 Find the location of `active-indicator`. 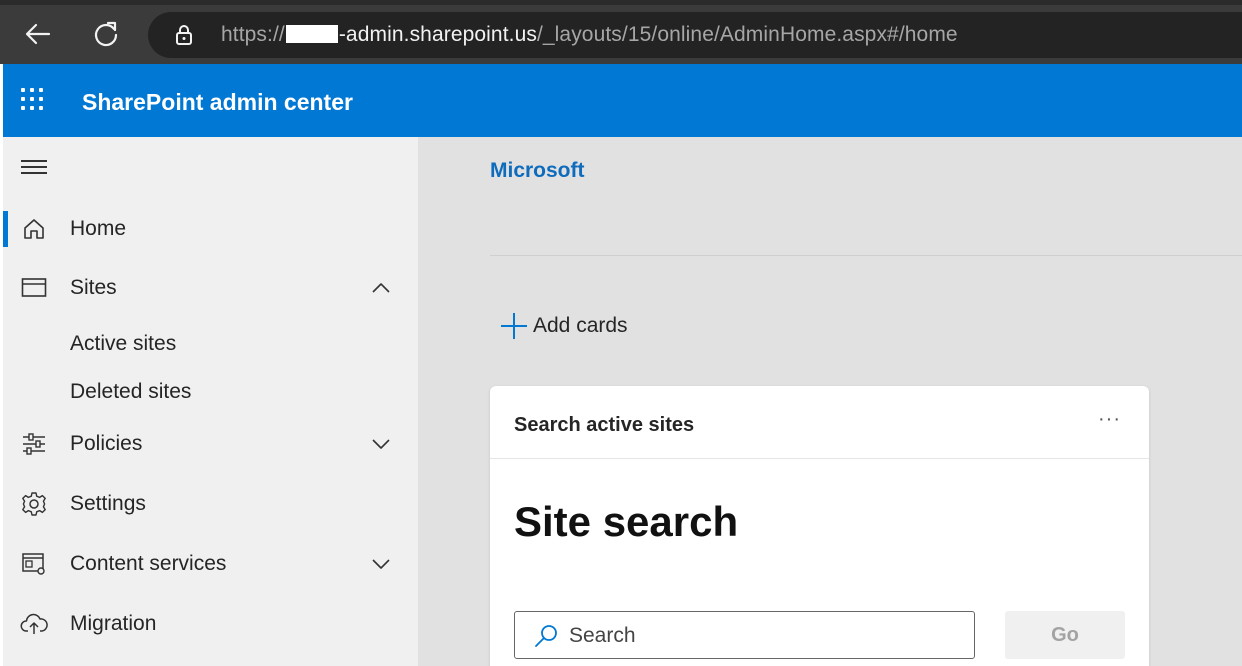

active-indicator is located at coordinates (5, 229).